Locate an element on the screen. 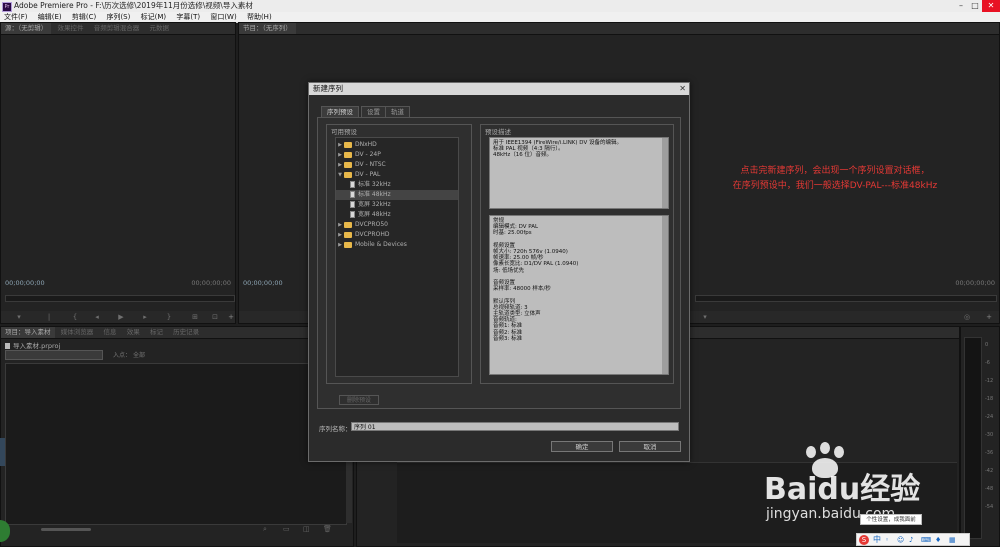  tree-item-label: DV - NTSC is located at coordinates (370, 164).